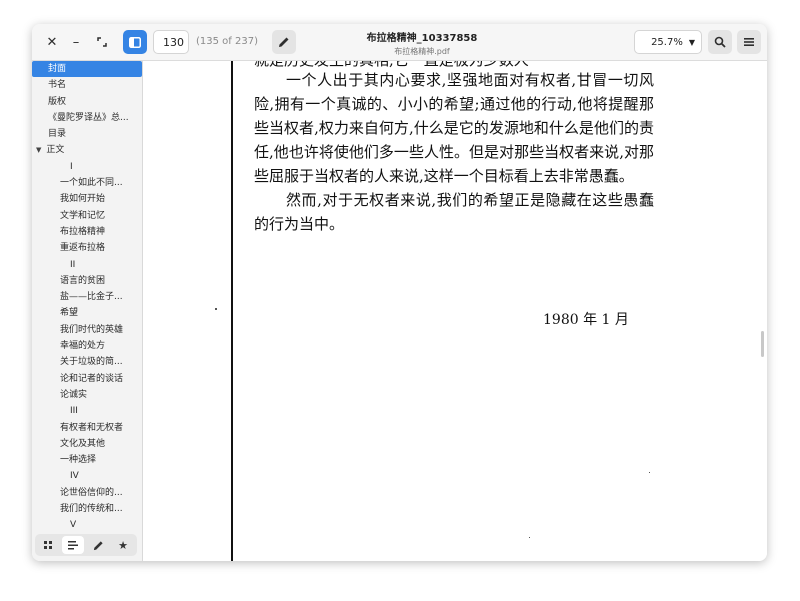  I want to click on minimize-icon: –, so click(76, 42).